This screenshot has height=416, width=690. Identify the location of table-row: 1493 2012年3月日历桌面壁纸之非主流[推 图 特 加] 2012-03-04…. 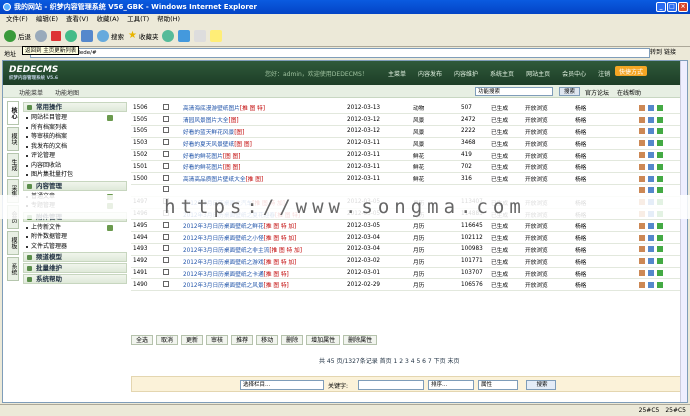
(409, 249).